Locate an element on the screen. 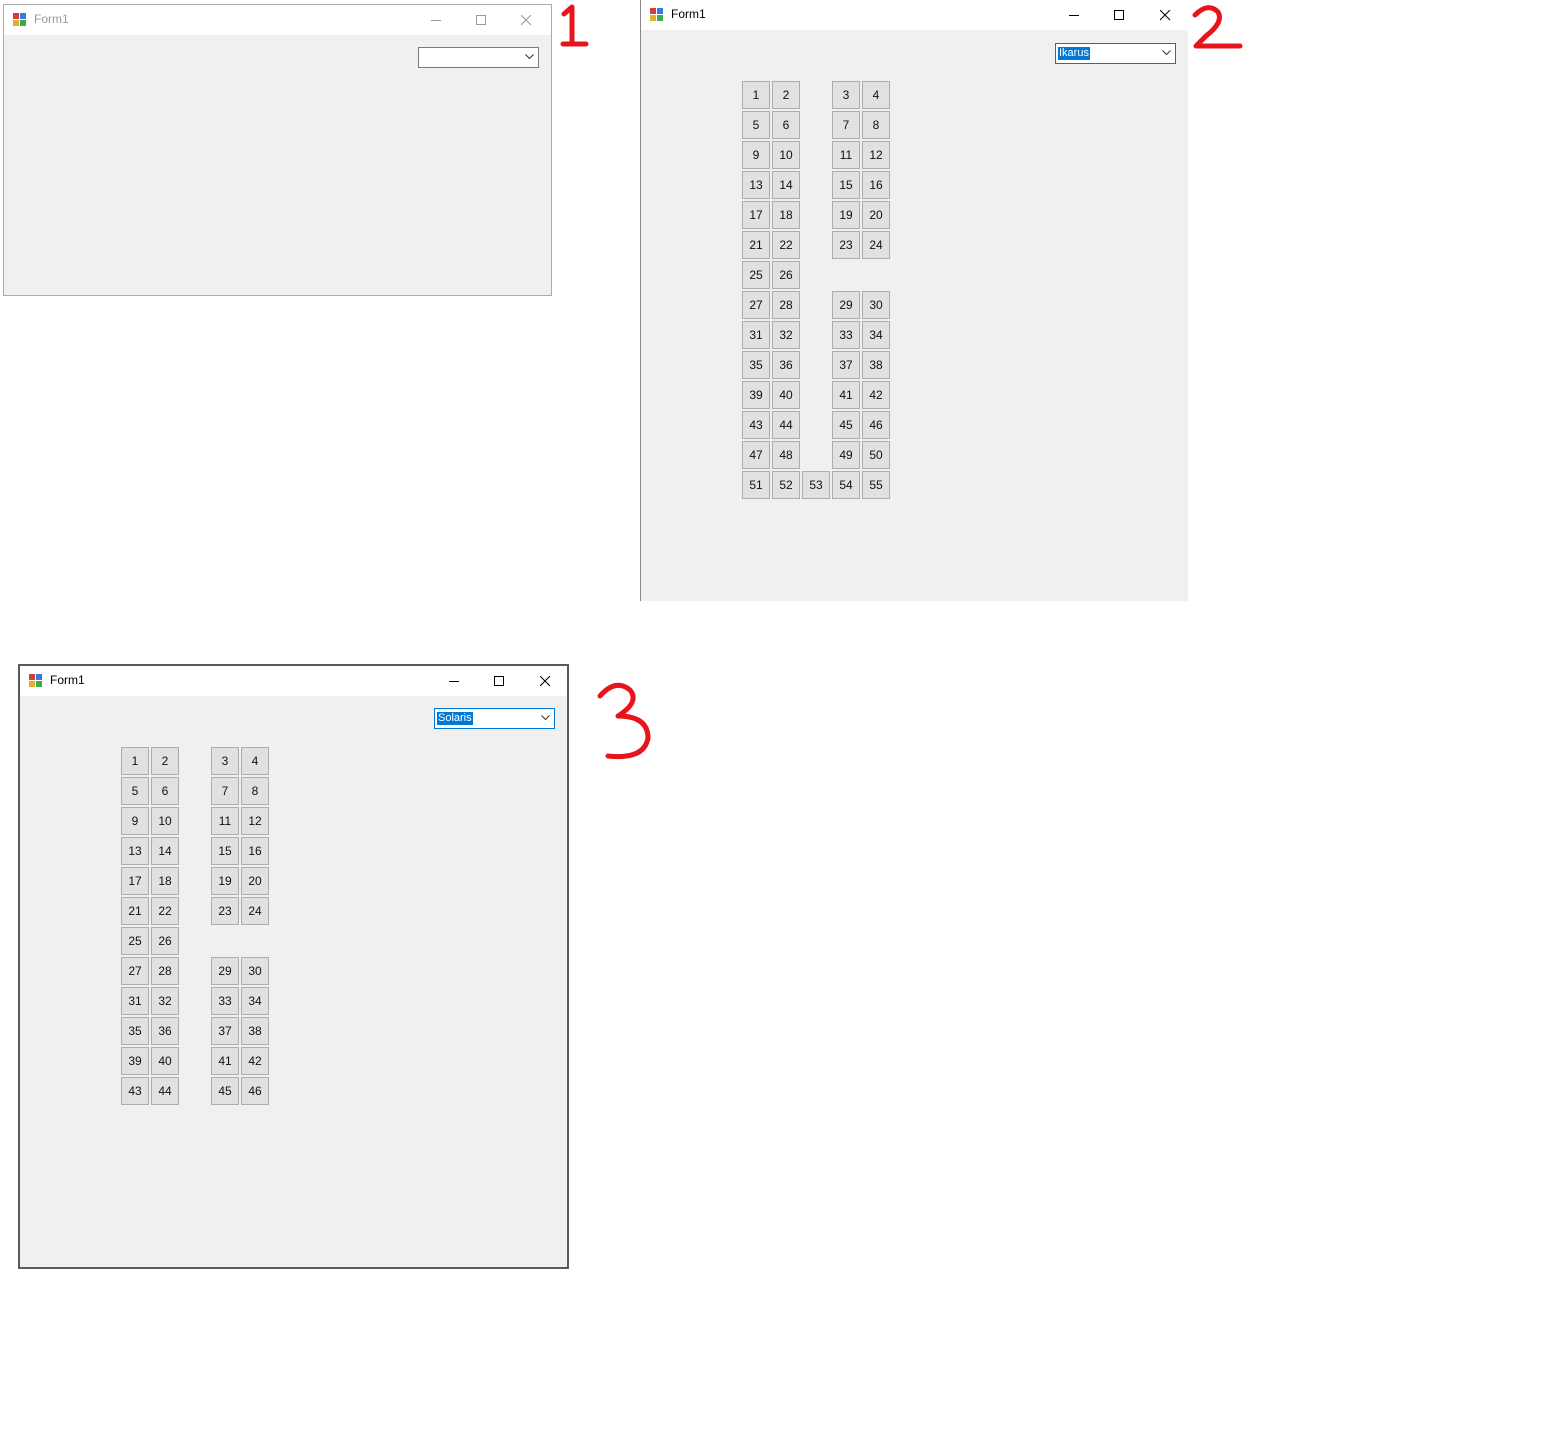  seat-button-14: 14 is located at coordinates (786, 185).